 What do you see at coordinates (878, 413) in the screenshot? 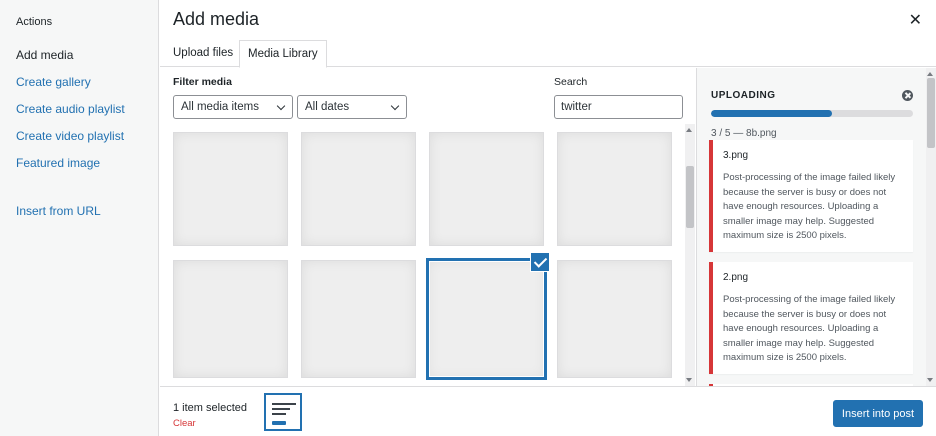
I see `insert-into-post-button: Insert into post` at bounding box center [878, 413].